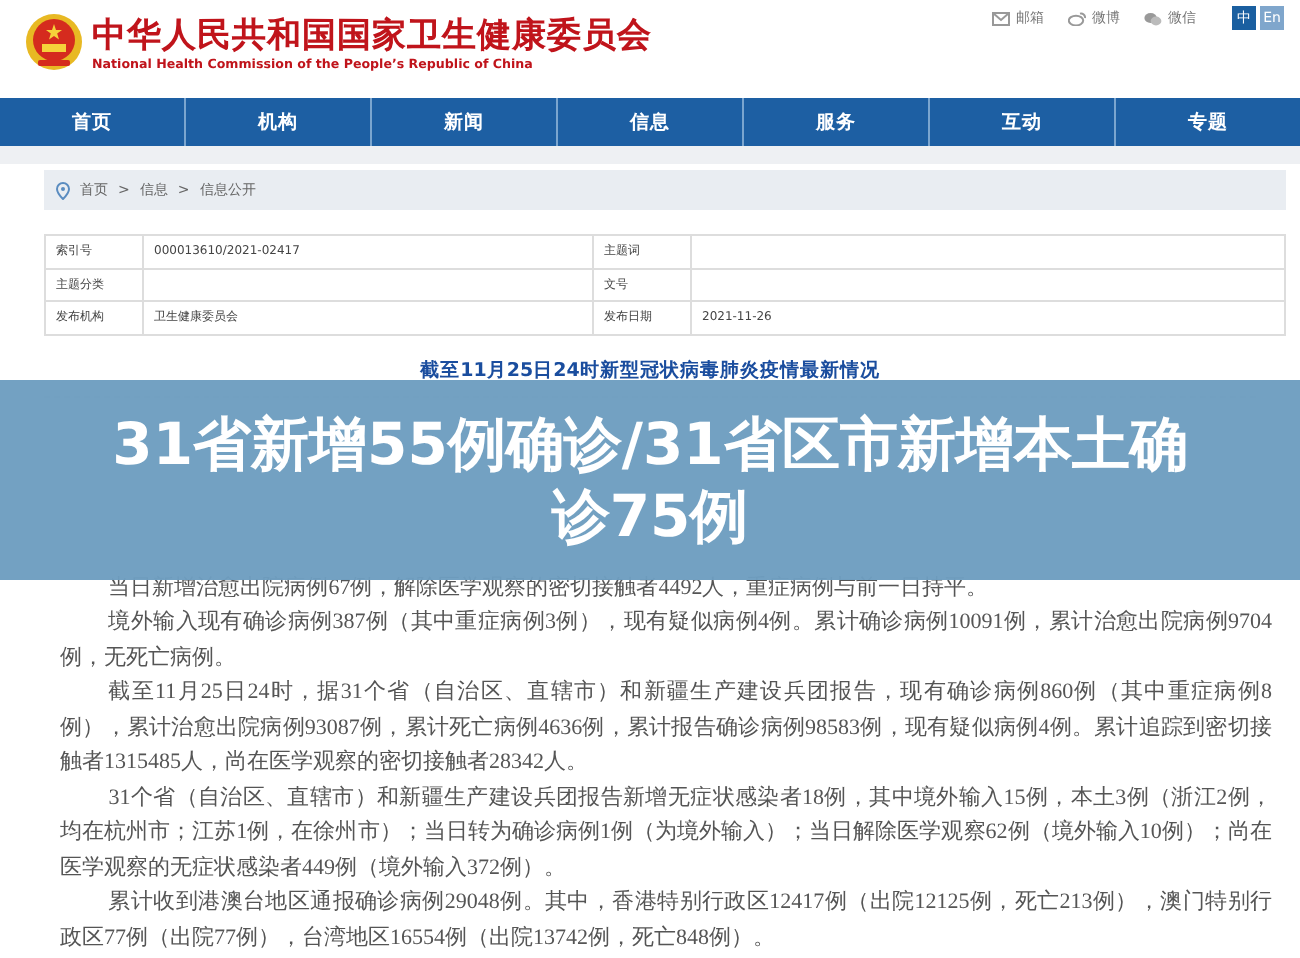  Describe the element at coordinates (666, 920) in the screenshot. I see `article-paragraph: 累计收到港澳台地区通报确诊病例29048例。其中，香港特别行政区12417例（出院12125例，死亡213例），澳门特别行政区77例（出院77例），台湾地区16554例（出院13742例，死亡848例）。` at that location.